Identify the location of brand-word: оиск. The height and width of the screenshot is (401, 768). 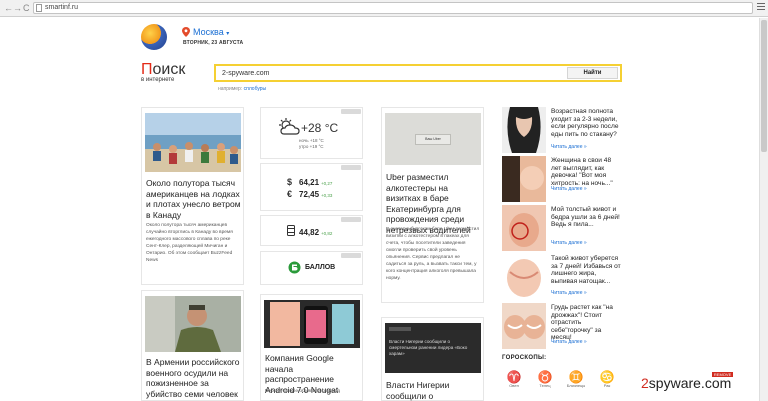
(169, 69).